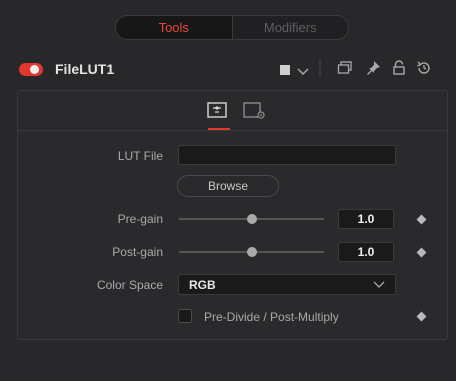 The width and height of the screenshot is (456, 381). I want to click on post-gain-keyframe-button, so click(421, 252).